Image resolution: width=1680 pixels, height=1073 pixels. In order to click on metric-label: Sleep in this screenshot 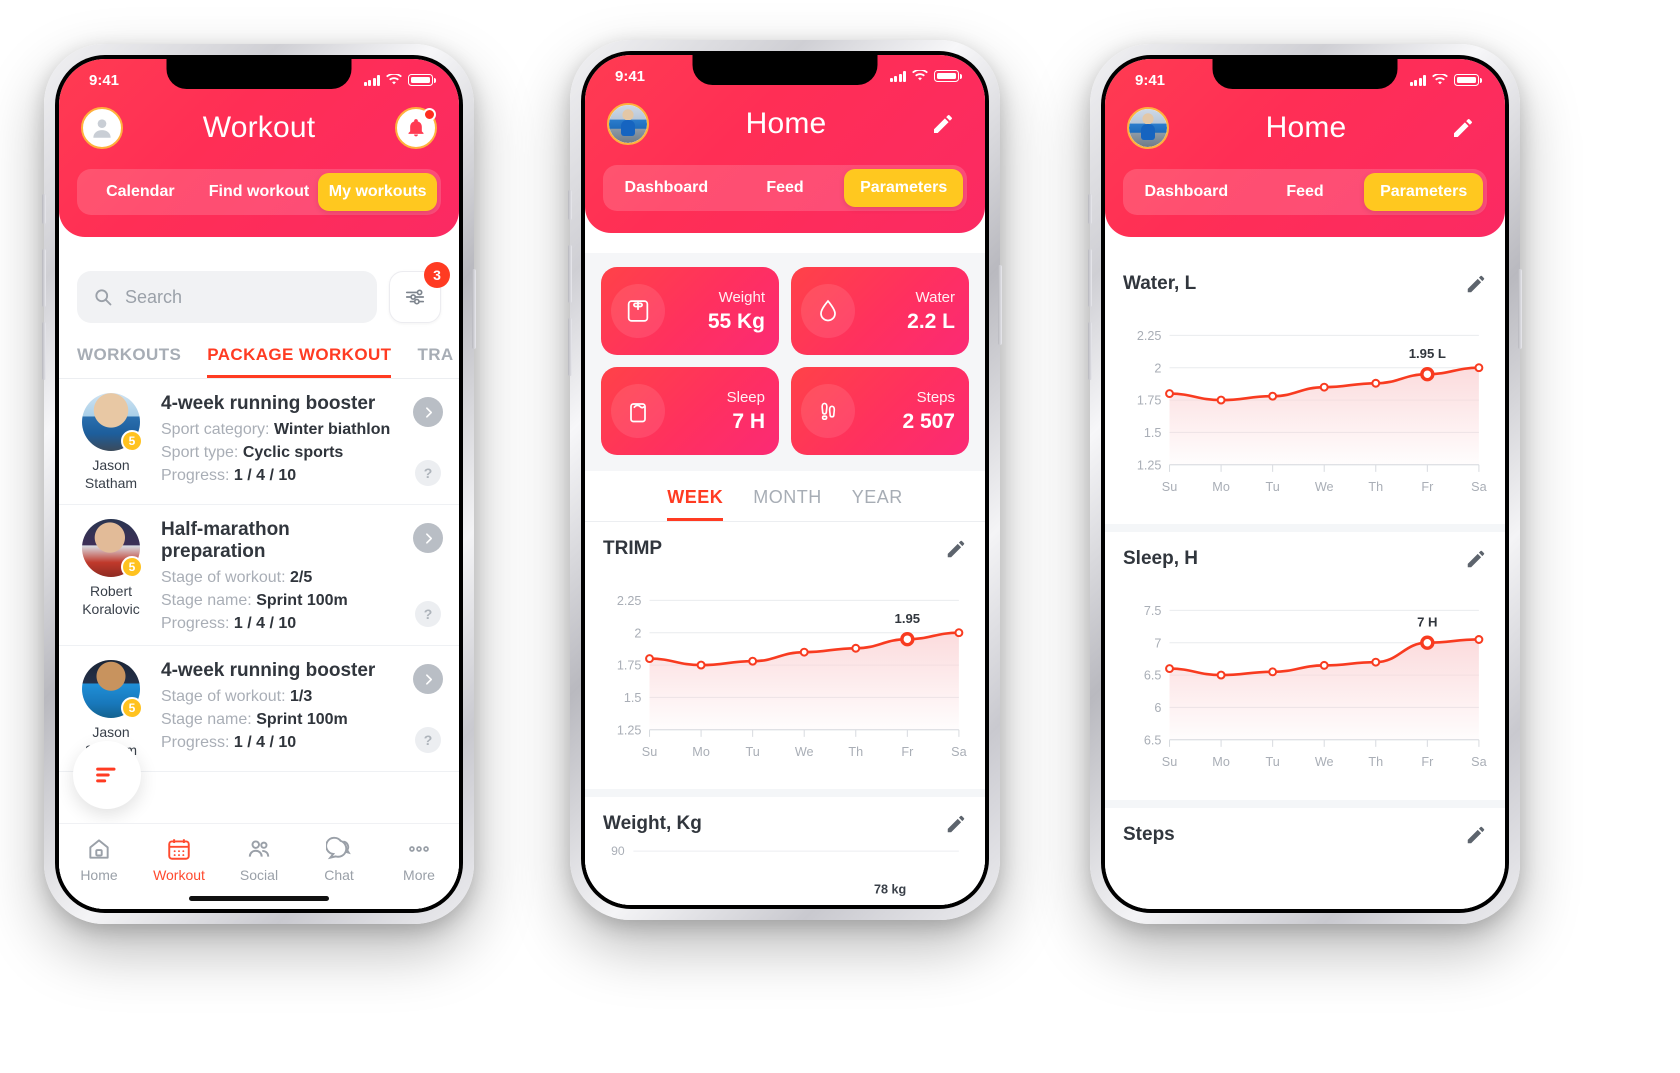, I will do `click(745, 397)`.